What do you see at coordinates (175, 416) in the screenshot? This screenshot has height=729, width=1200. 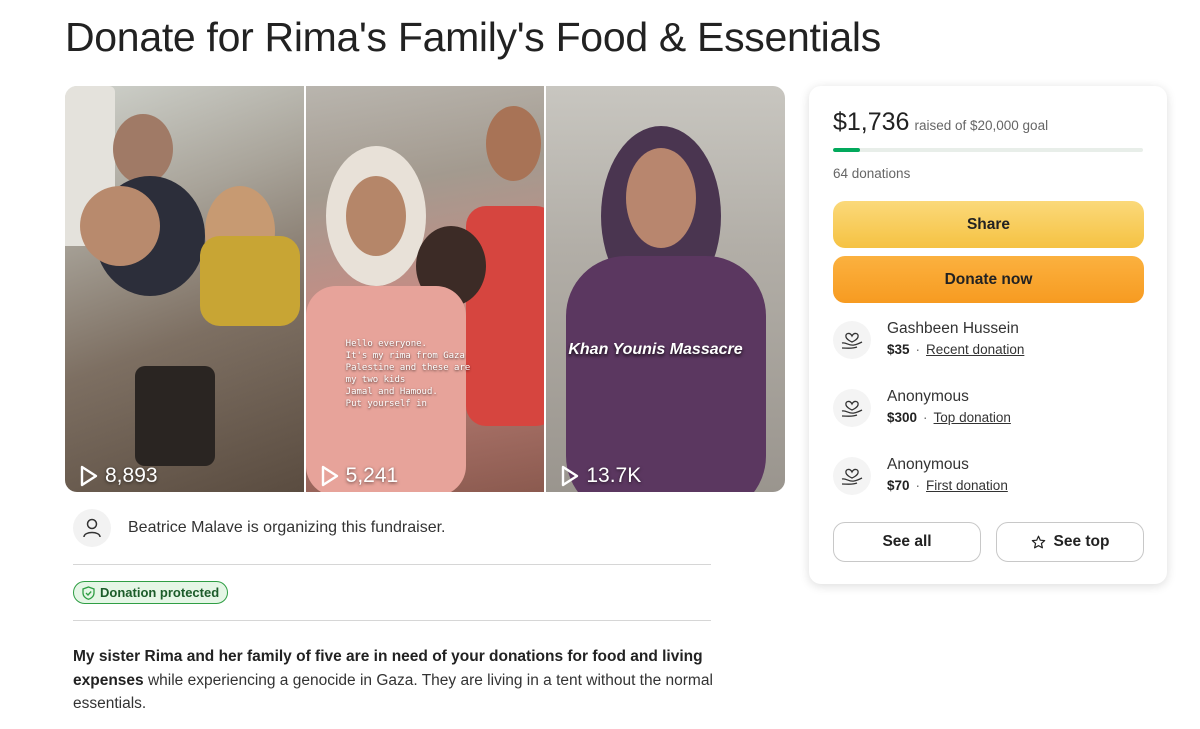 I see `cooking-pot-graphic` at bounding box center [175, 416].